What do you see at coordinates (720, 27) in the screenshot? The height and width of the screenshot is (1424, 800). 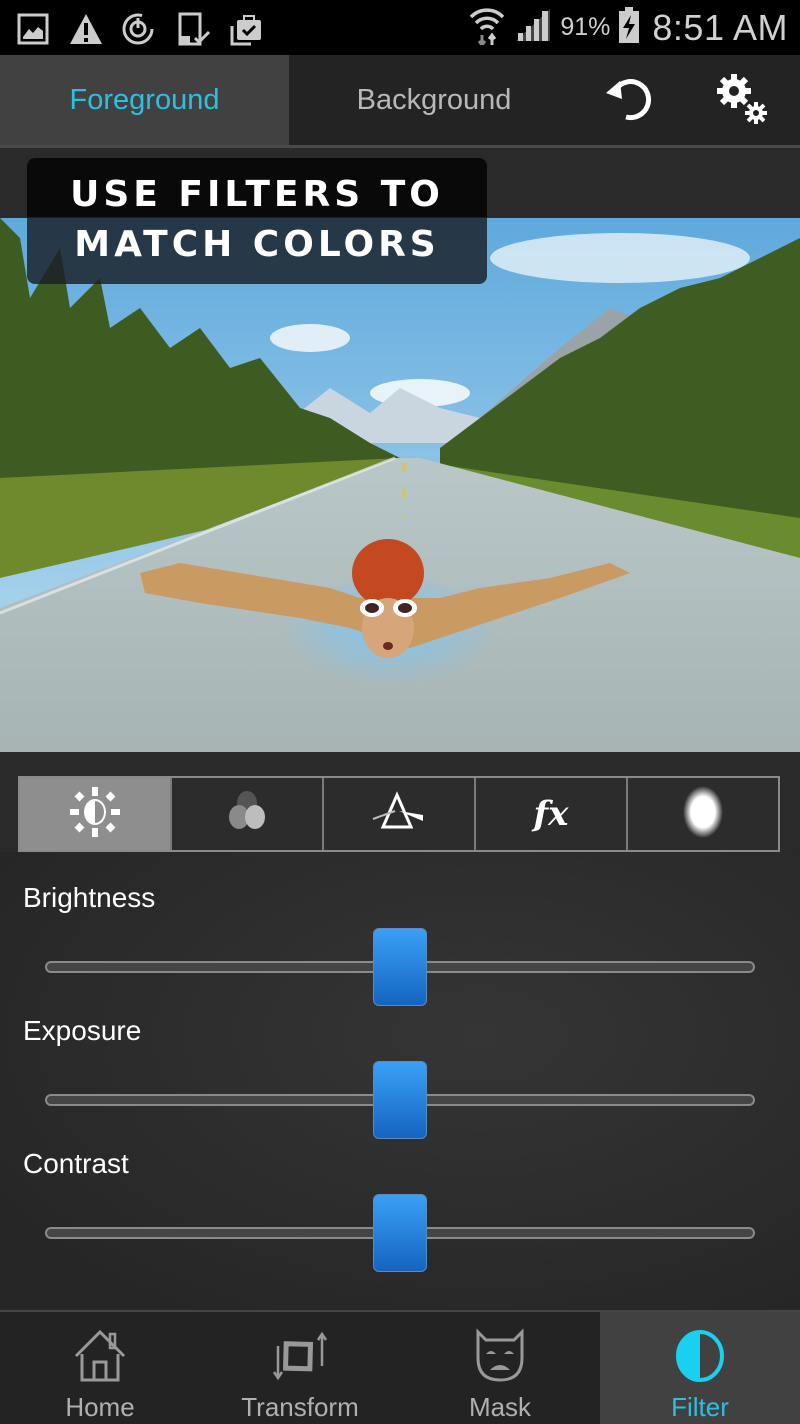 I see `clock: 8:51 AM` at bounding box center [720, 27].